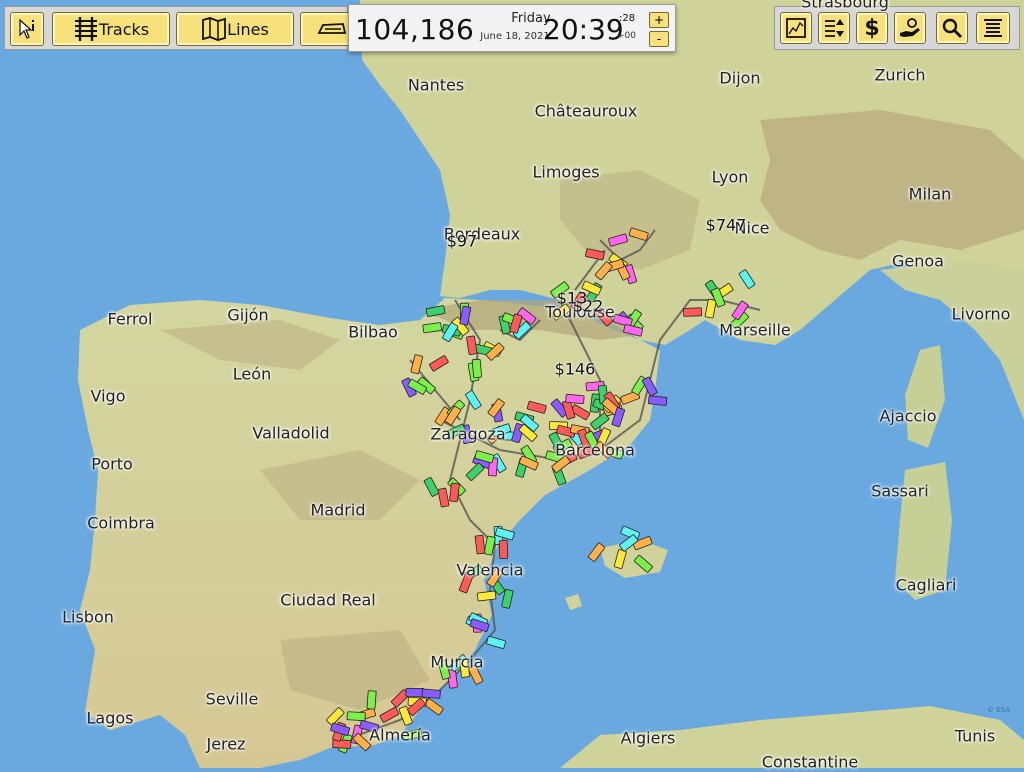 The width and height of the screenshot is (1024, 772). I want to click on city-label: Zaragoza, so click(468, 434).